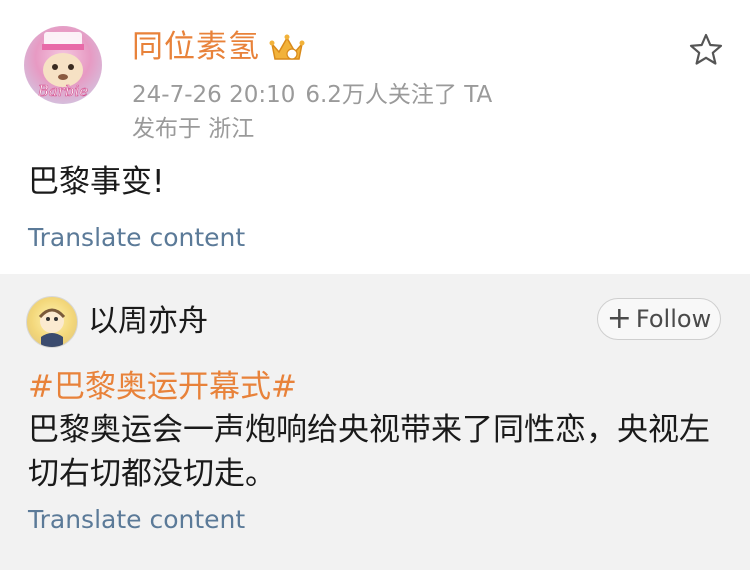 The image size is (750, 570). What do you see at coordinates (287, 47) in the screenshot?
I see `crown-icon` at bounding box center [287, 47].